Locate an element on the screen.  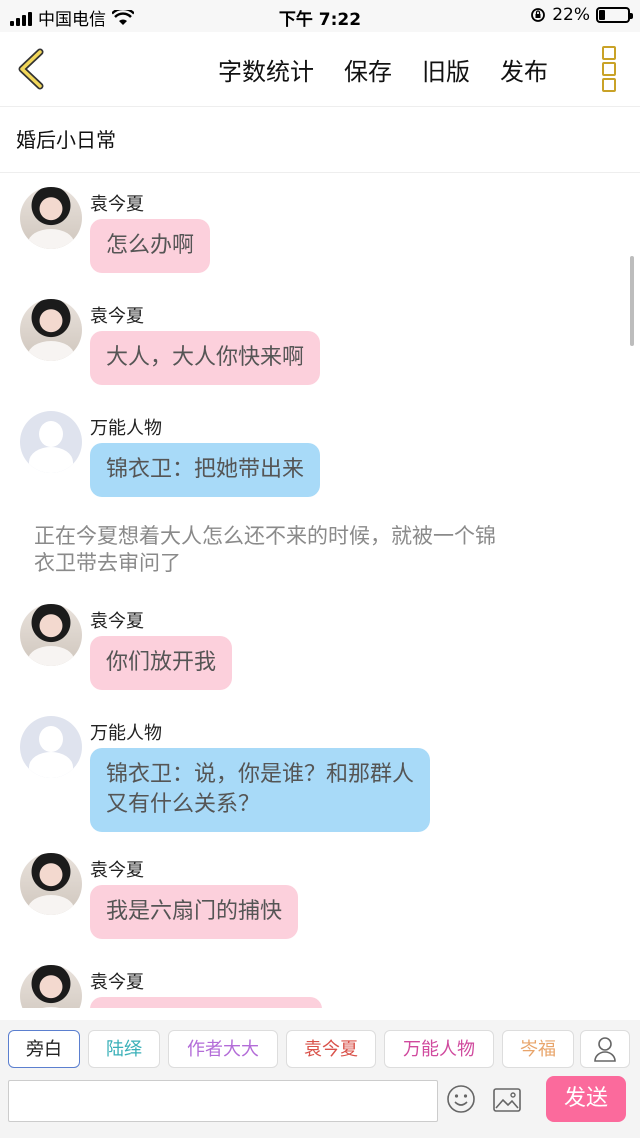
narration-text: 正在今夏想着大人怎么还不来的时候，就被一个锦 衣卫带去审问了 is located at coordinates (314, 550).